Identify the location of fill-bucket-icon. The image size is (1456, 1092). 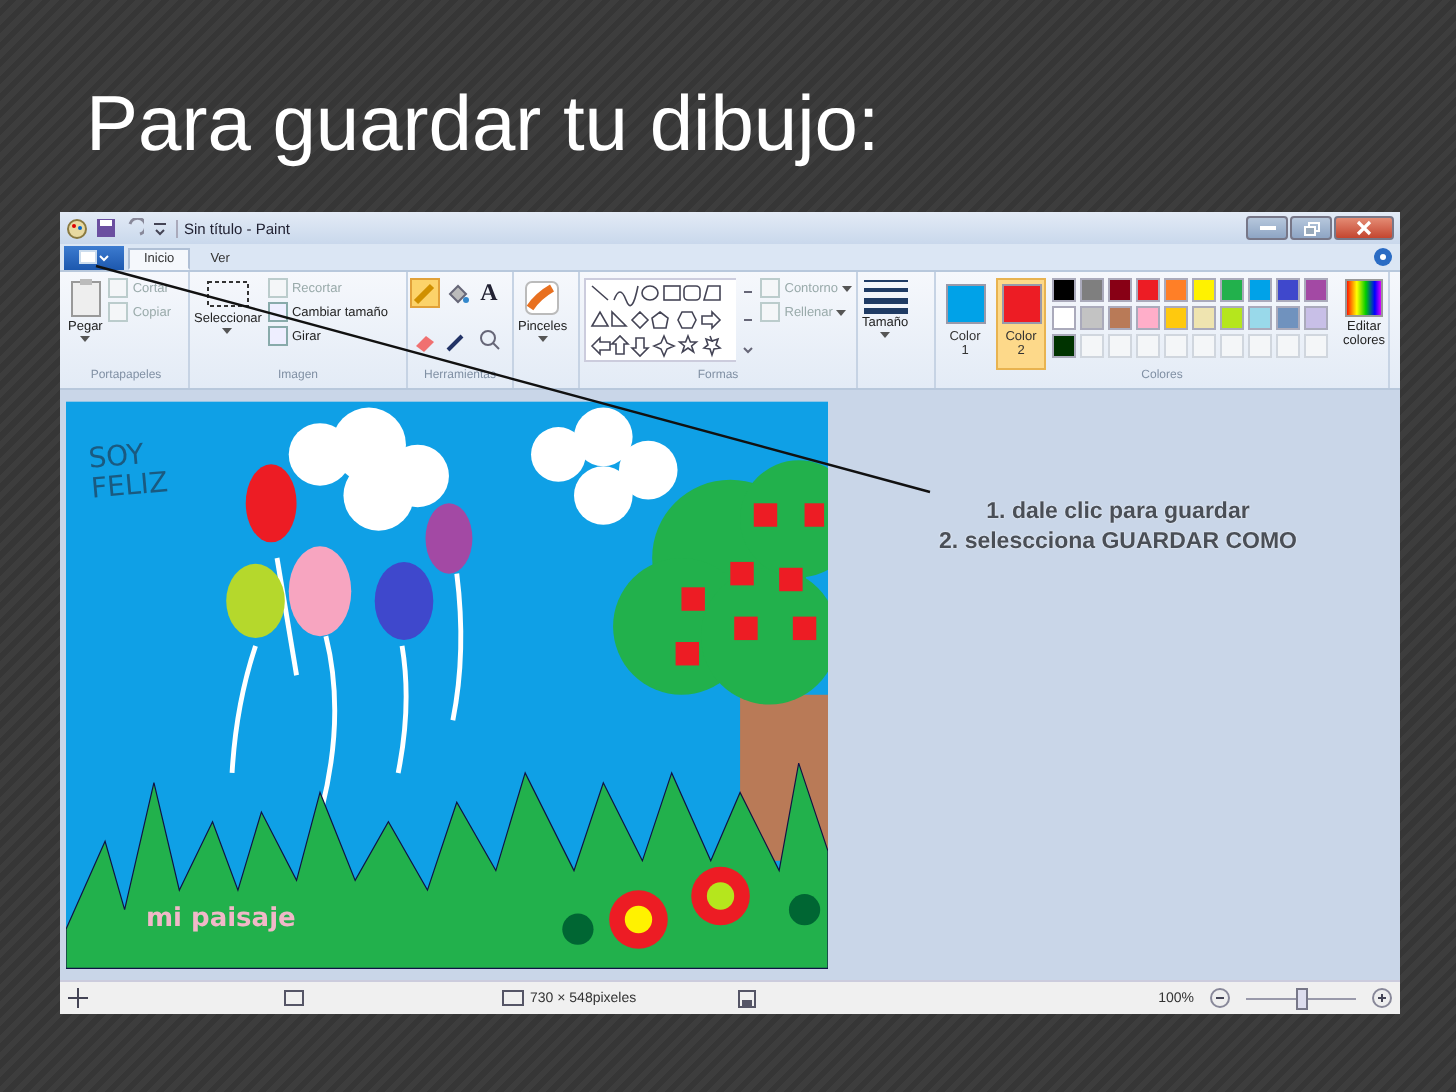
(457, 293).